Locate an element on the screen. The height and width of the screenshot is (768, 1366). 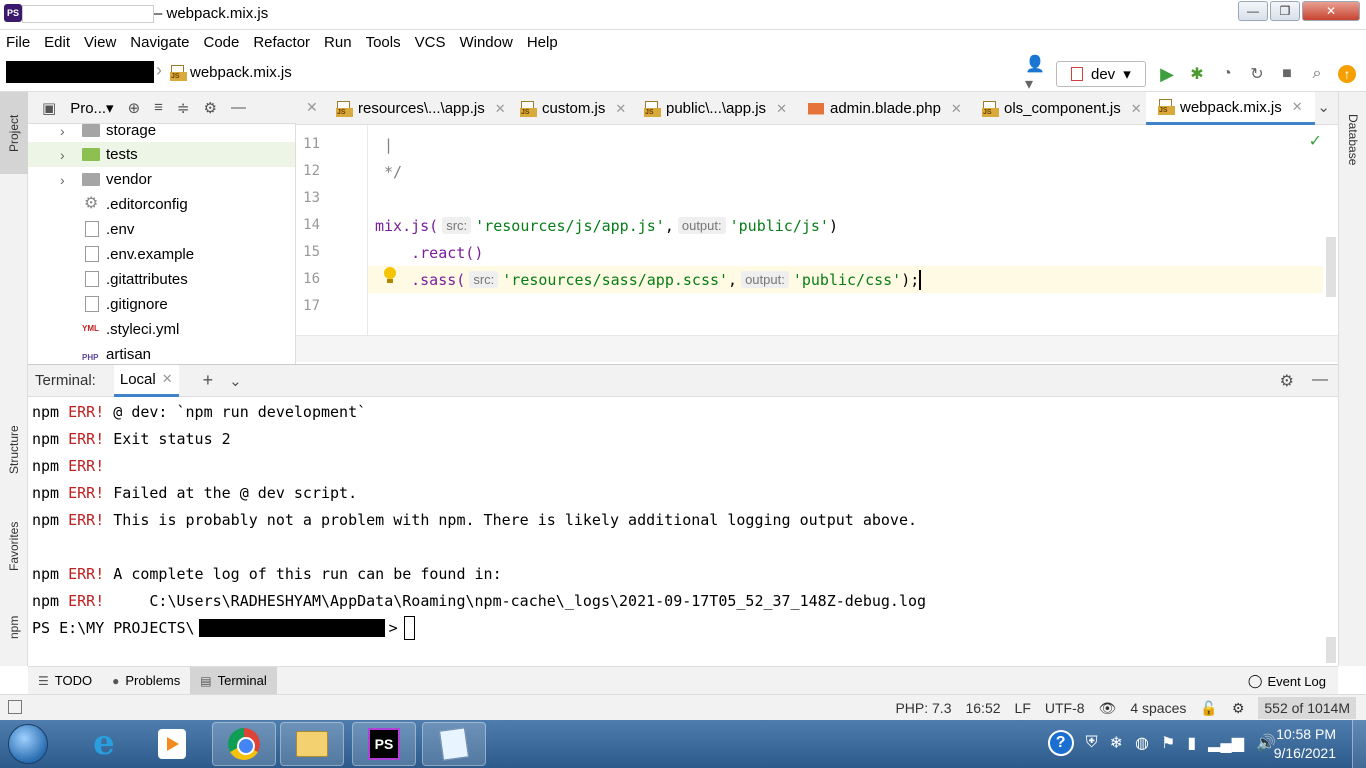
lightbulb-icon is located at coordinates (390, 276).